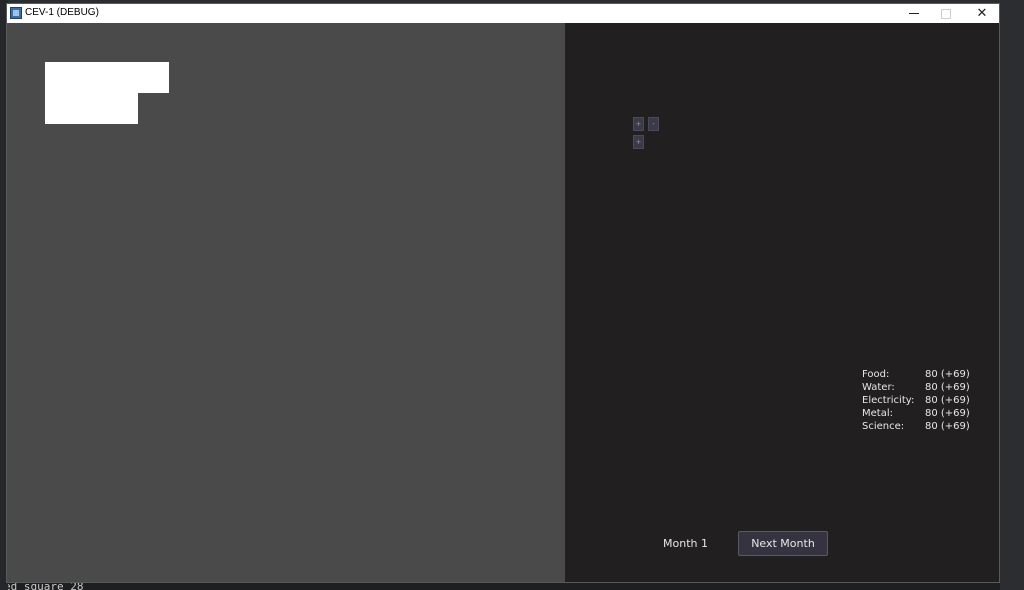 The width and height of the screenshot is (1024, 590). What do you see at coordinates (1012, 295) in the screenshot?
I see `background-editor-right-edge` at bounding box center [1012, 295].